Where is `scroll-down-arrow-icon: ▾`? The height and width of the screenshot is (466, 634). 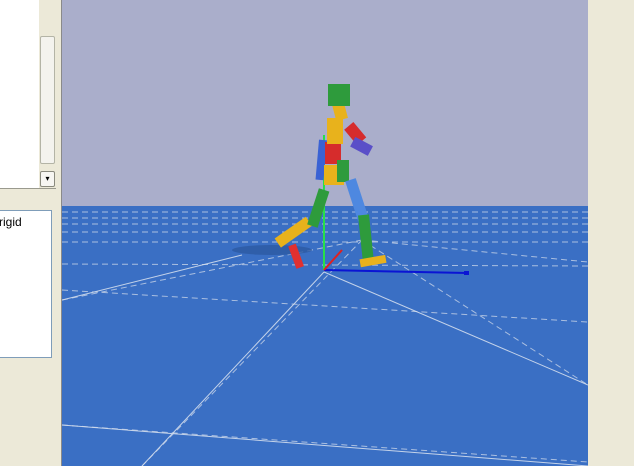
scroll-down-arrow-icon: ▾ is located at coordinates (47, 179).